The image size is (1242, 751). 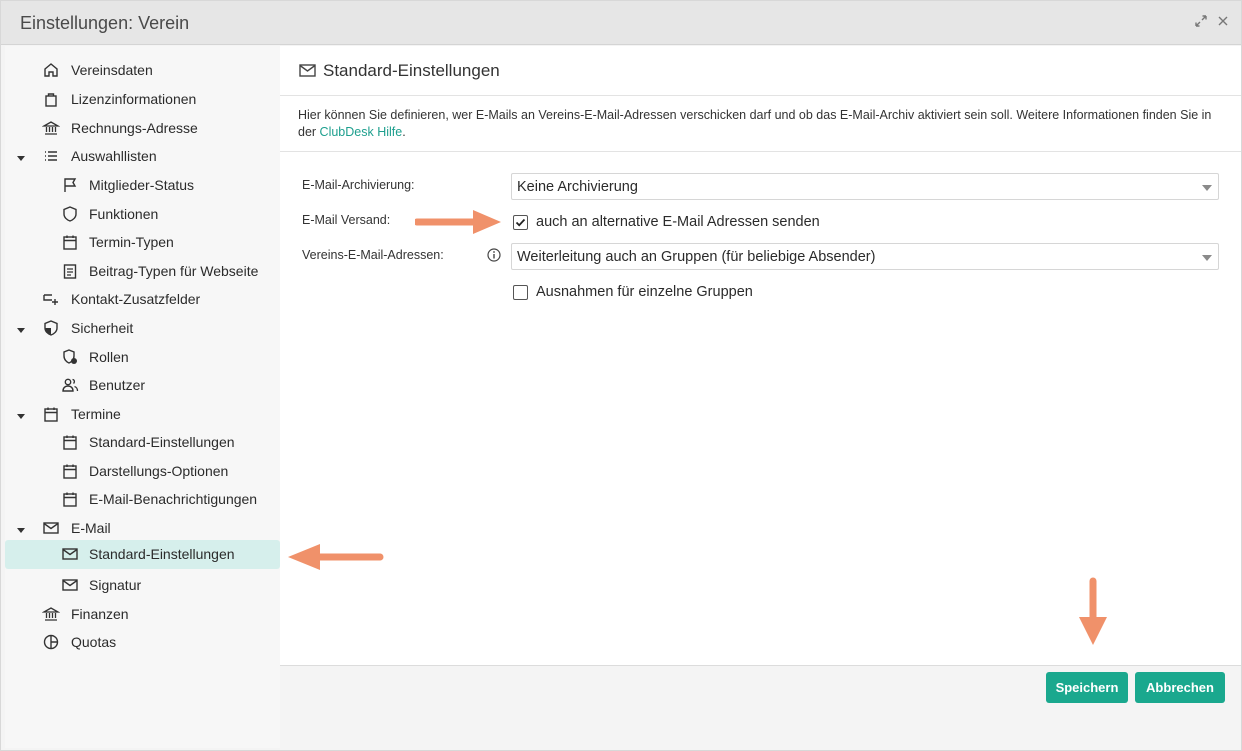 What do you see at coordinates (494, 256) in the screenshot?
I see `info-icon` at bounding box center [494, 256].